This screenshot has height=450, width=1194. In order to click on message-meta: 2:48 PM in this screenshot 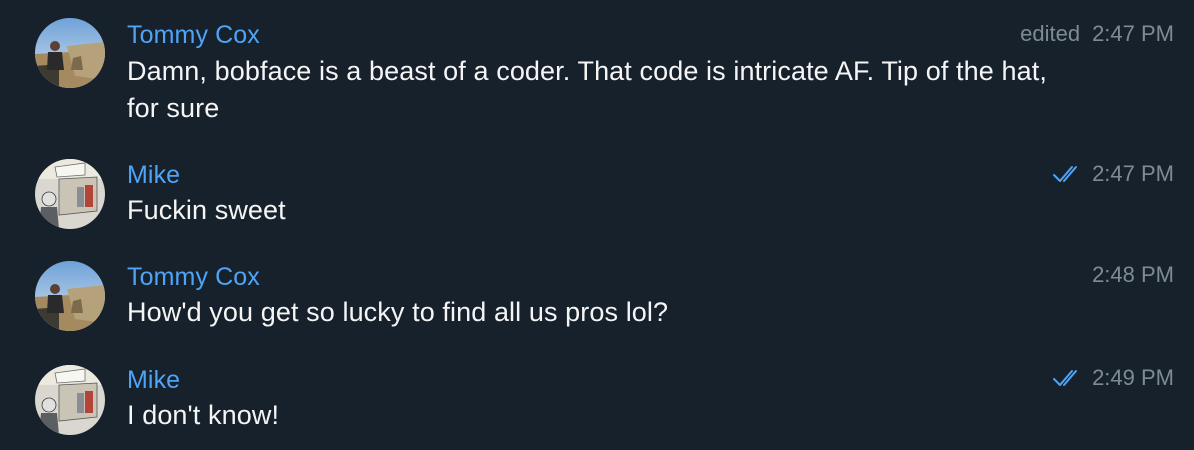, I will do `click(1133, 275)`.